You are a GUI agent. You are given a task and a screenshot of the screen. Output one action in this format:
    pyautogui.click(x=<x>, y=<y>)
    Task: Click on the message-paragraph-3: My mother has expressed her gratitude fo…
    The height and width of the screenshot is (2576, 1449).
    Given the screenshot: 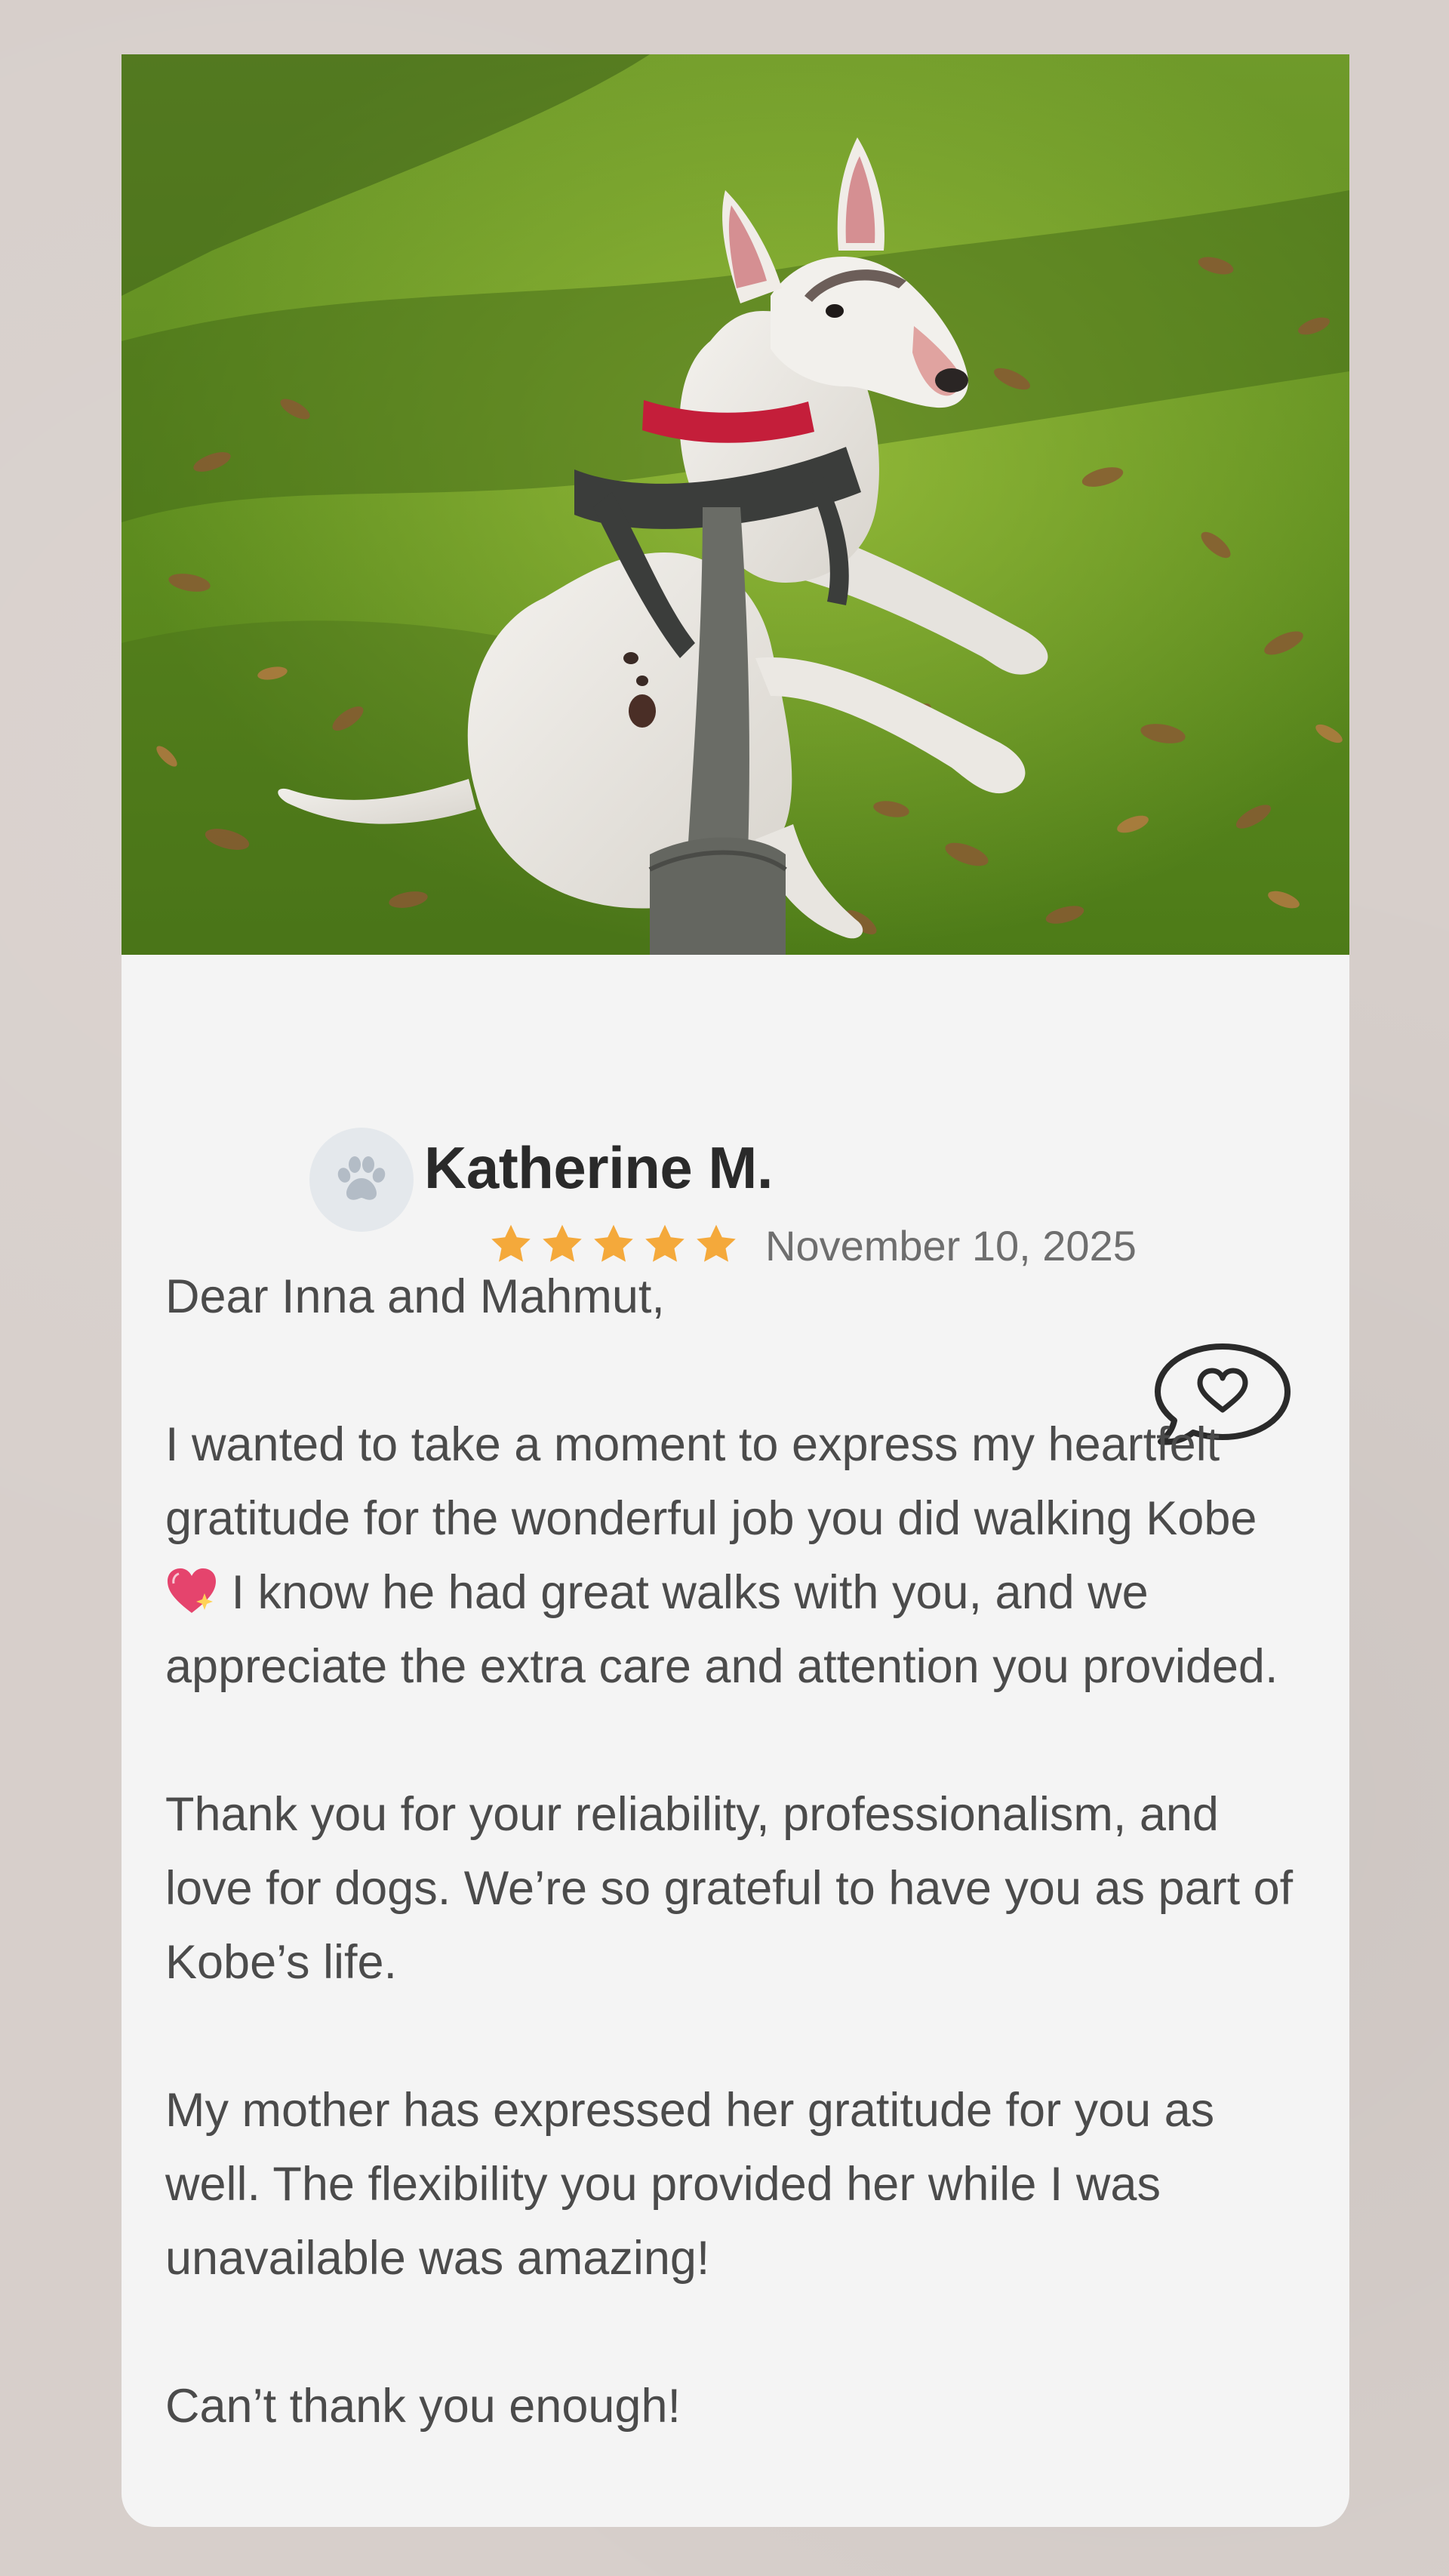 What is the action you would take?
    pyautogui.click(x=690, y=2184)
    